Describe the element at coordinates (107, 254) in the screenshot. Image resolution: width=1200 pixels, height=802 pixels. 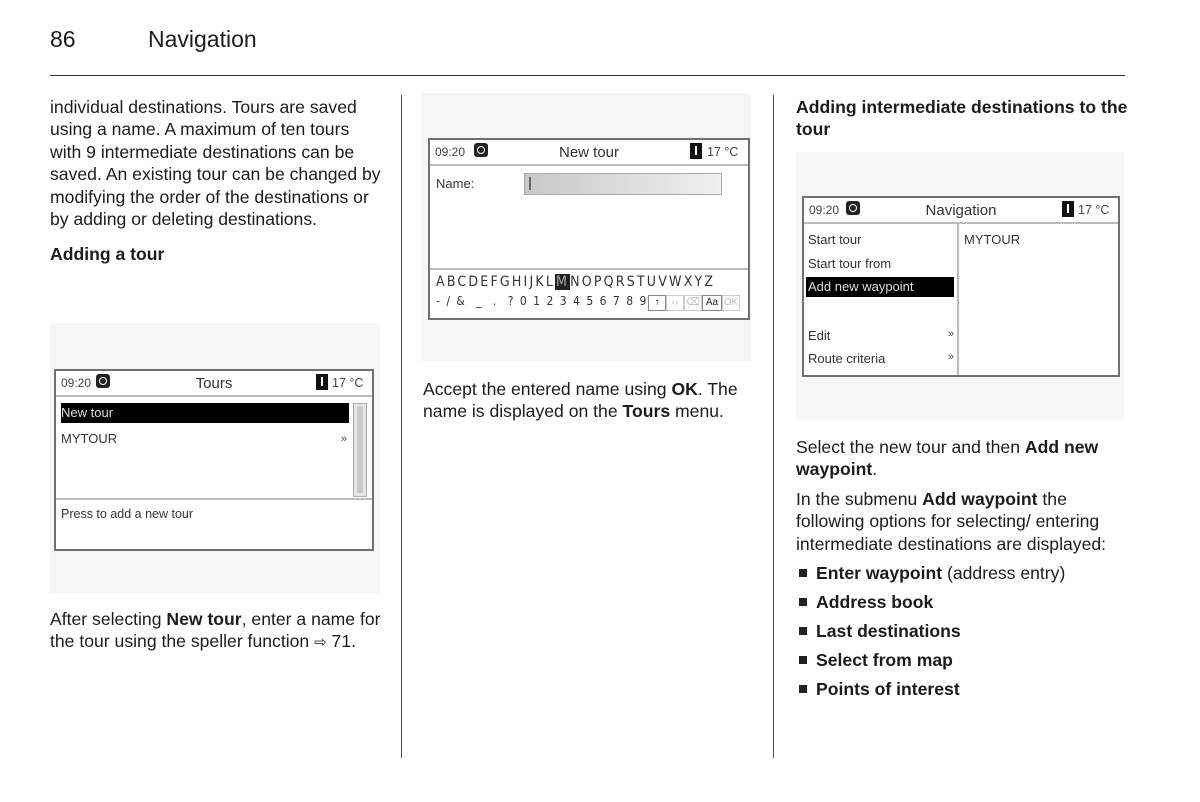
I see `heading-adding-tour: Adding a tour` at that location.